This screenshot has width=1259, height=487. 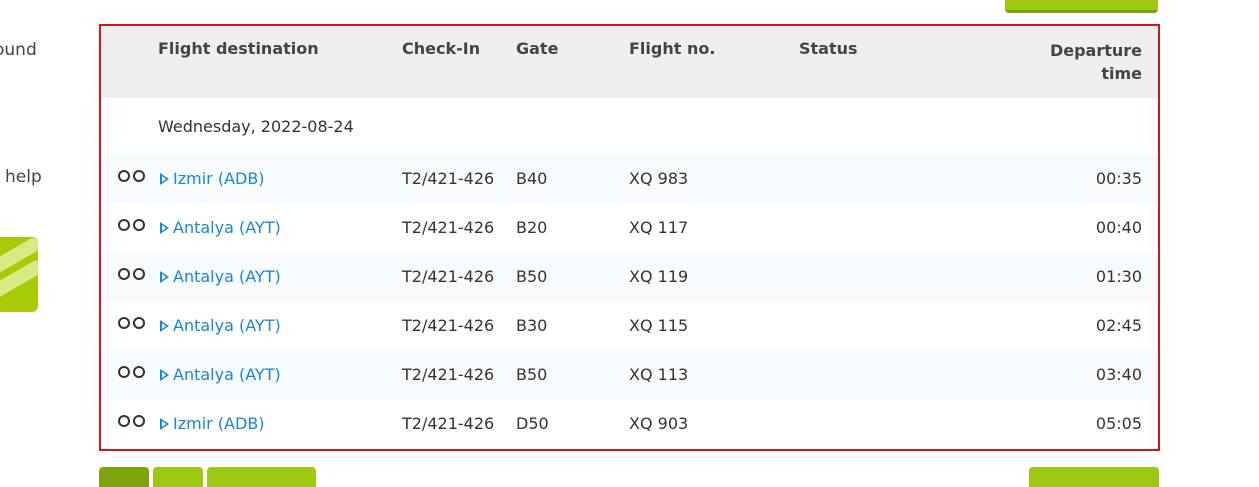 I want to click on header-destination: Flight destination, so click(x=238, y=48).